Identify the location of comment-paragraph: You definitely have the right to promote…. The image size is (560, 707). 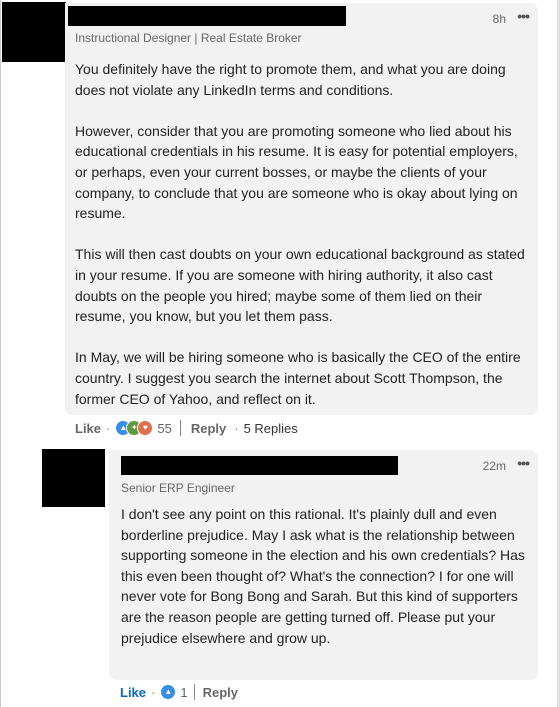
(290, 79).